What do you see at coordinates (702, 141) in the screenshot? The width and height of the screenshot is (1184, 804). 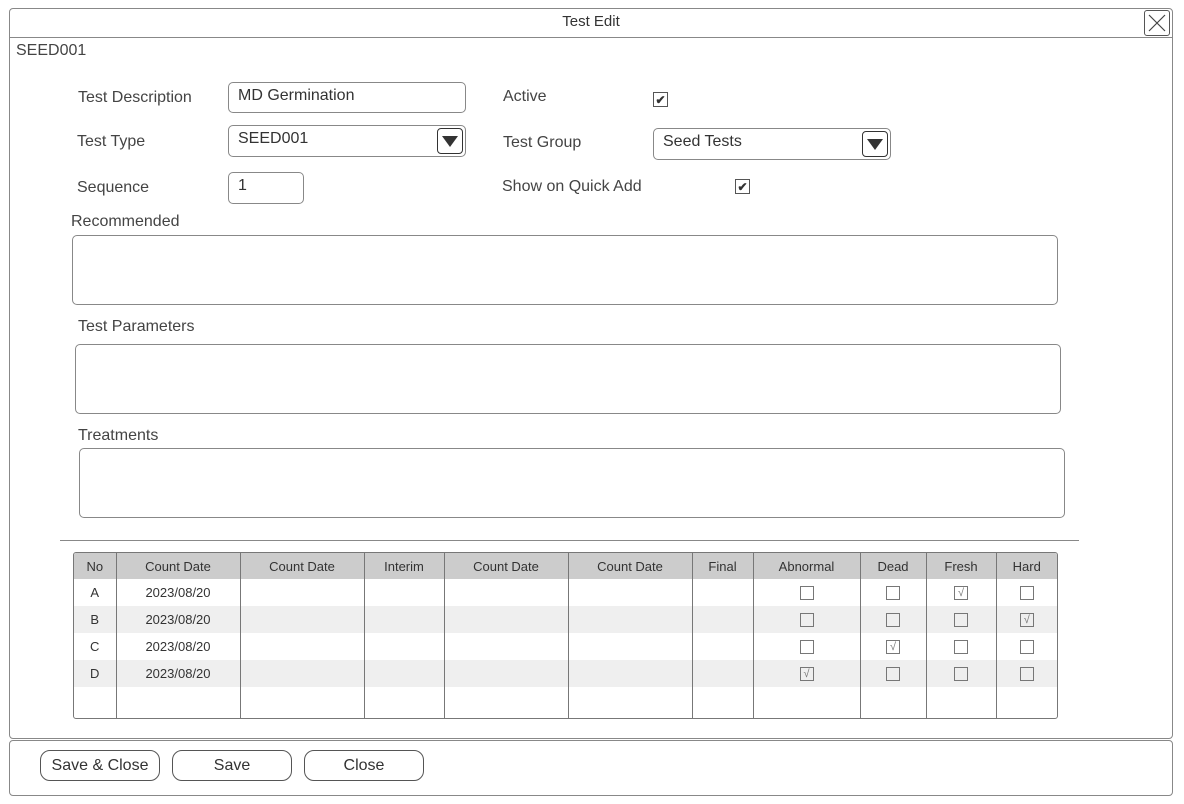 I see `test-group-value: Seed Tests` at bounding box center [702, 141].